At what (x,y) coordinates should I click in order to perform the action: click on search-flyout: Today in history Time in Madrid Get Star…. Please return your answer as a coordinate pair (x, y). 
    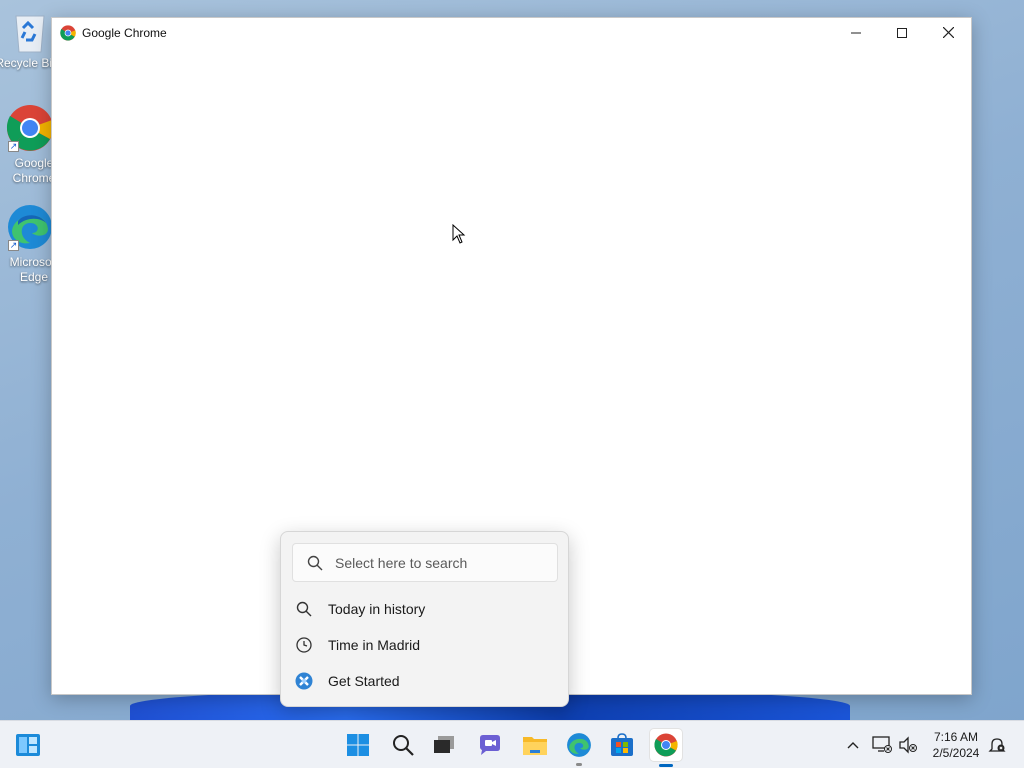
    Looking at the image, I should click on (424, 619).